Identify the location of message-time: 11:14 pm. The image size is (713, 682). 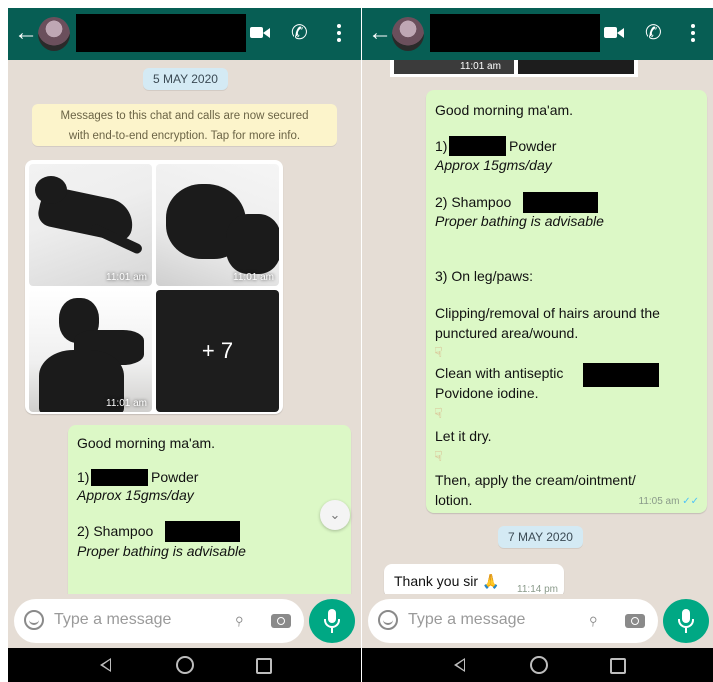
(537, 589).